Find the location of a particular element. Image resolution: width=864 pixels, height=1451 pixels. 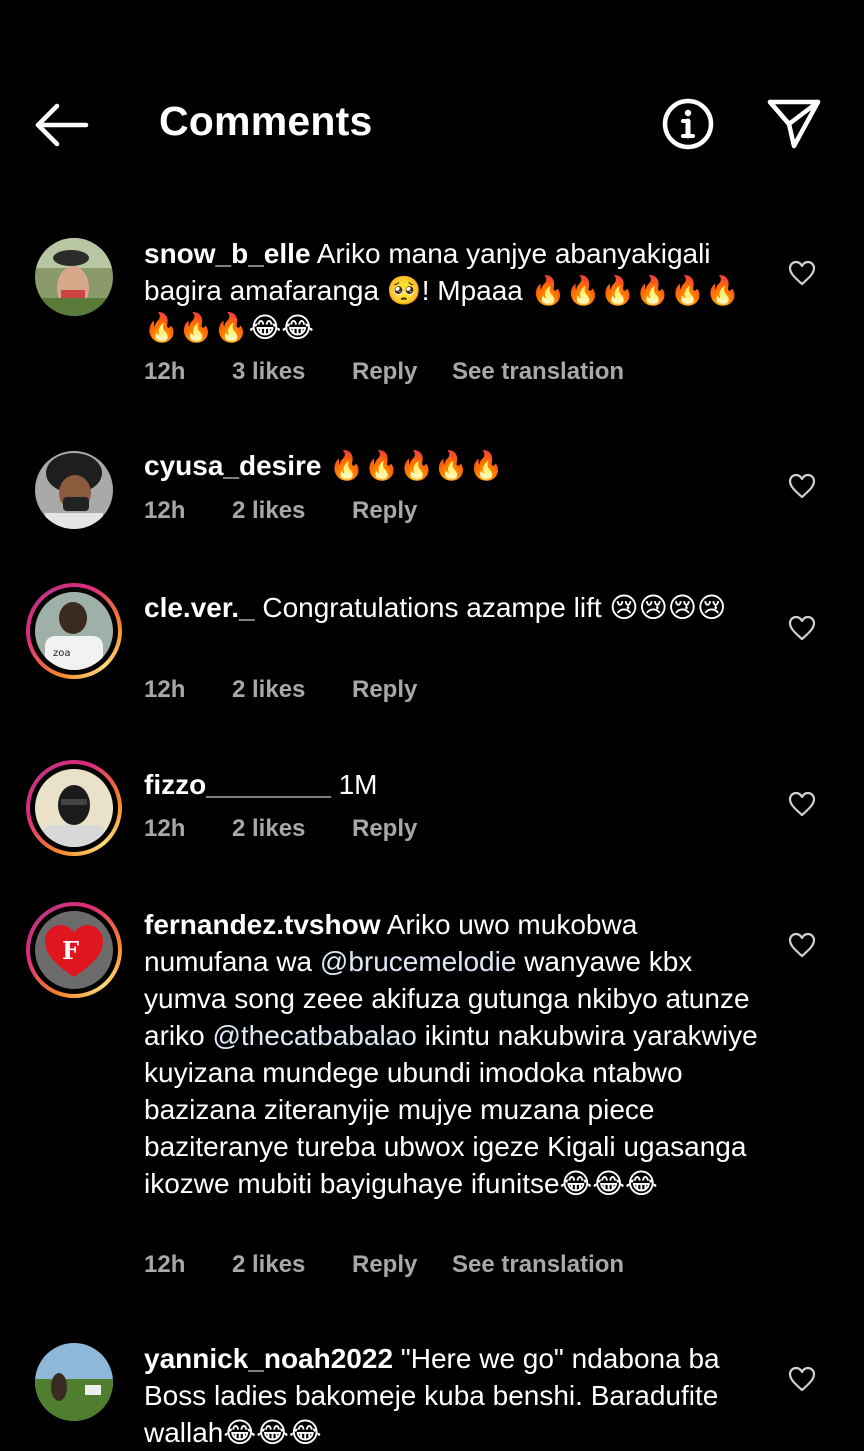

comment-username: cle.ver._ is located at coordinates (199, 607).